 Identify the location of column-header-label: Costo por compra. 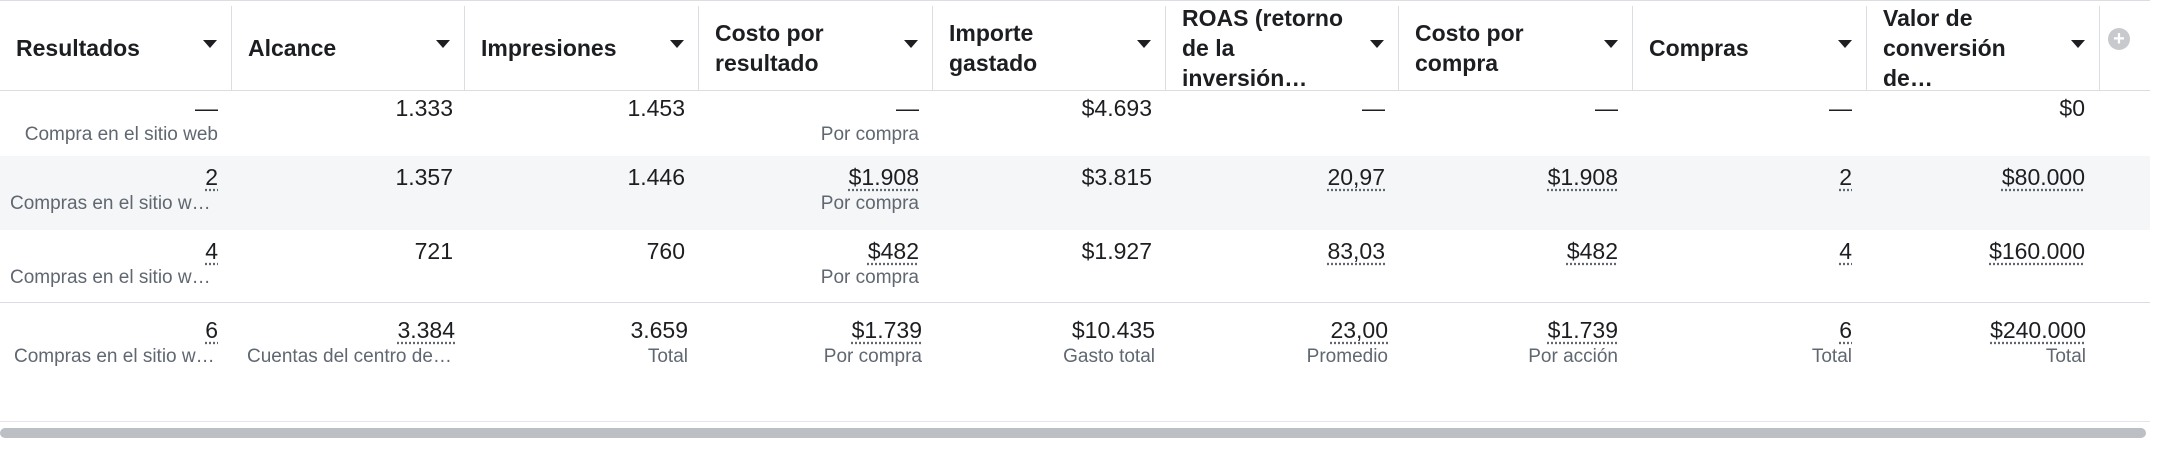
(1469, 48).